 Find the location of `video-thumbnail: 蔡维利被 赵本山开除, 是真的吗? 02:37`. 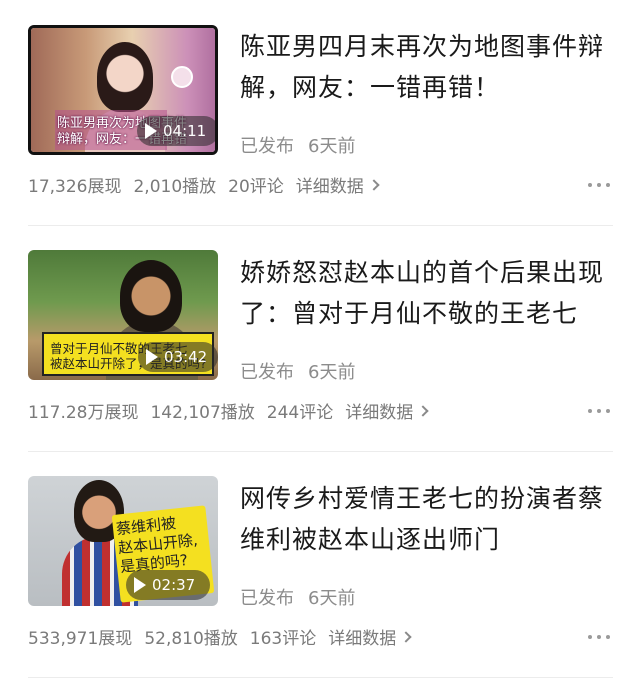

video-thumbnail: 蔡维利被 赵本山开除, 是真的吗? 02:37 is located at coordinates (123, 541).